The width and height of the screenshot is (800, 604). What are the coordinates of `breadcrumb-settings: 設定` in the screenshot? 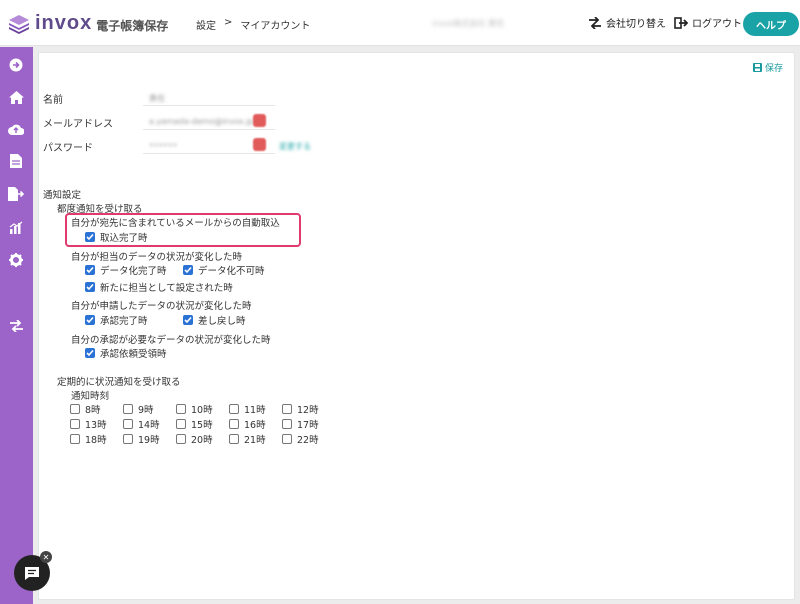 It's located at (206, 24).